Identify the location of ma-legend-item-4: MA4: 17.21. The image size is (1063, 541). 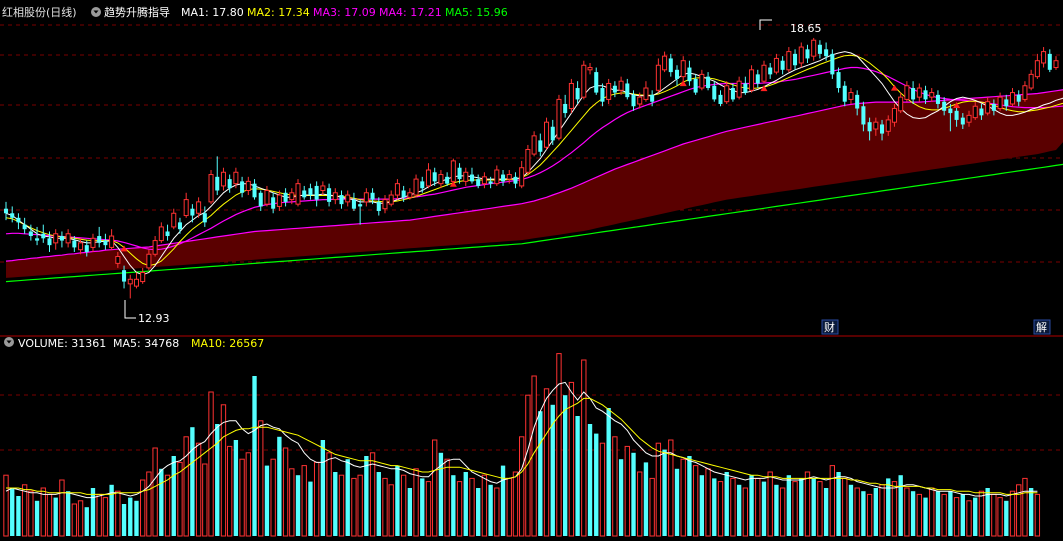
(410, 12).